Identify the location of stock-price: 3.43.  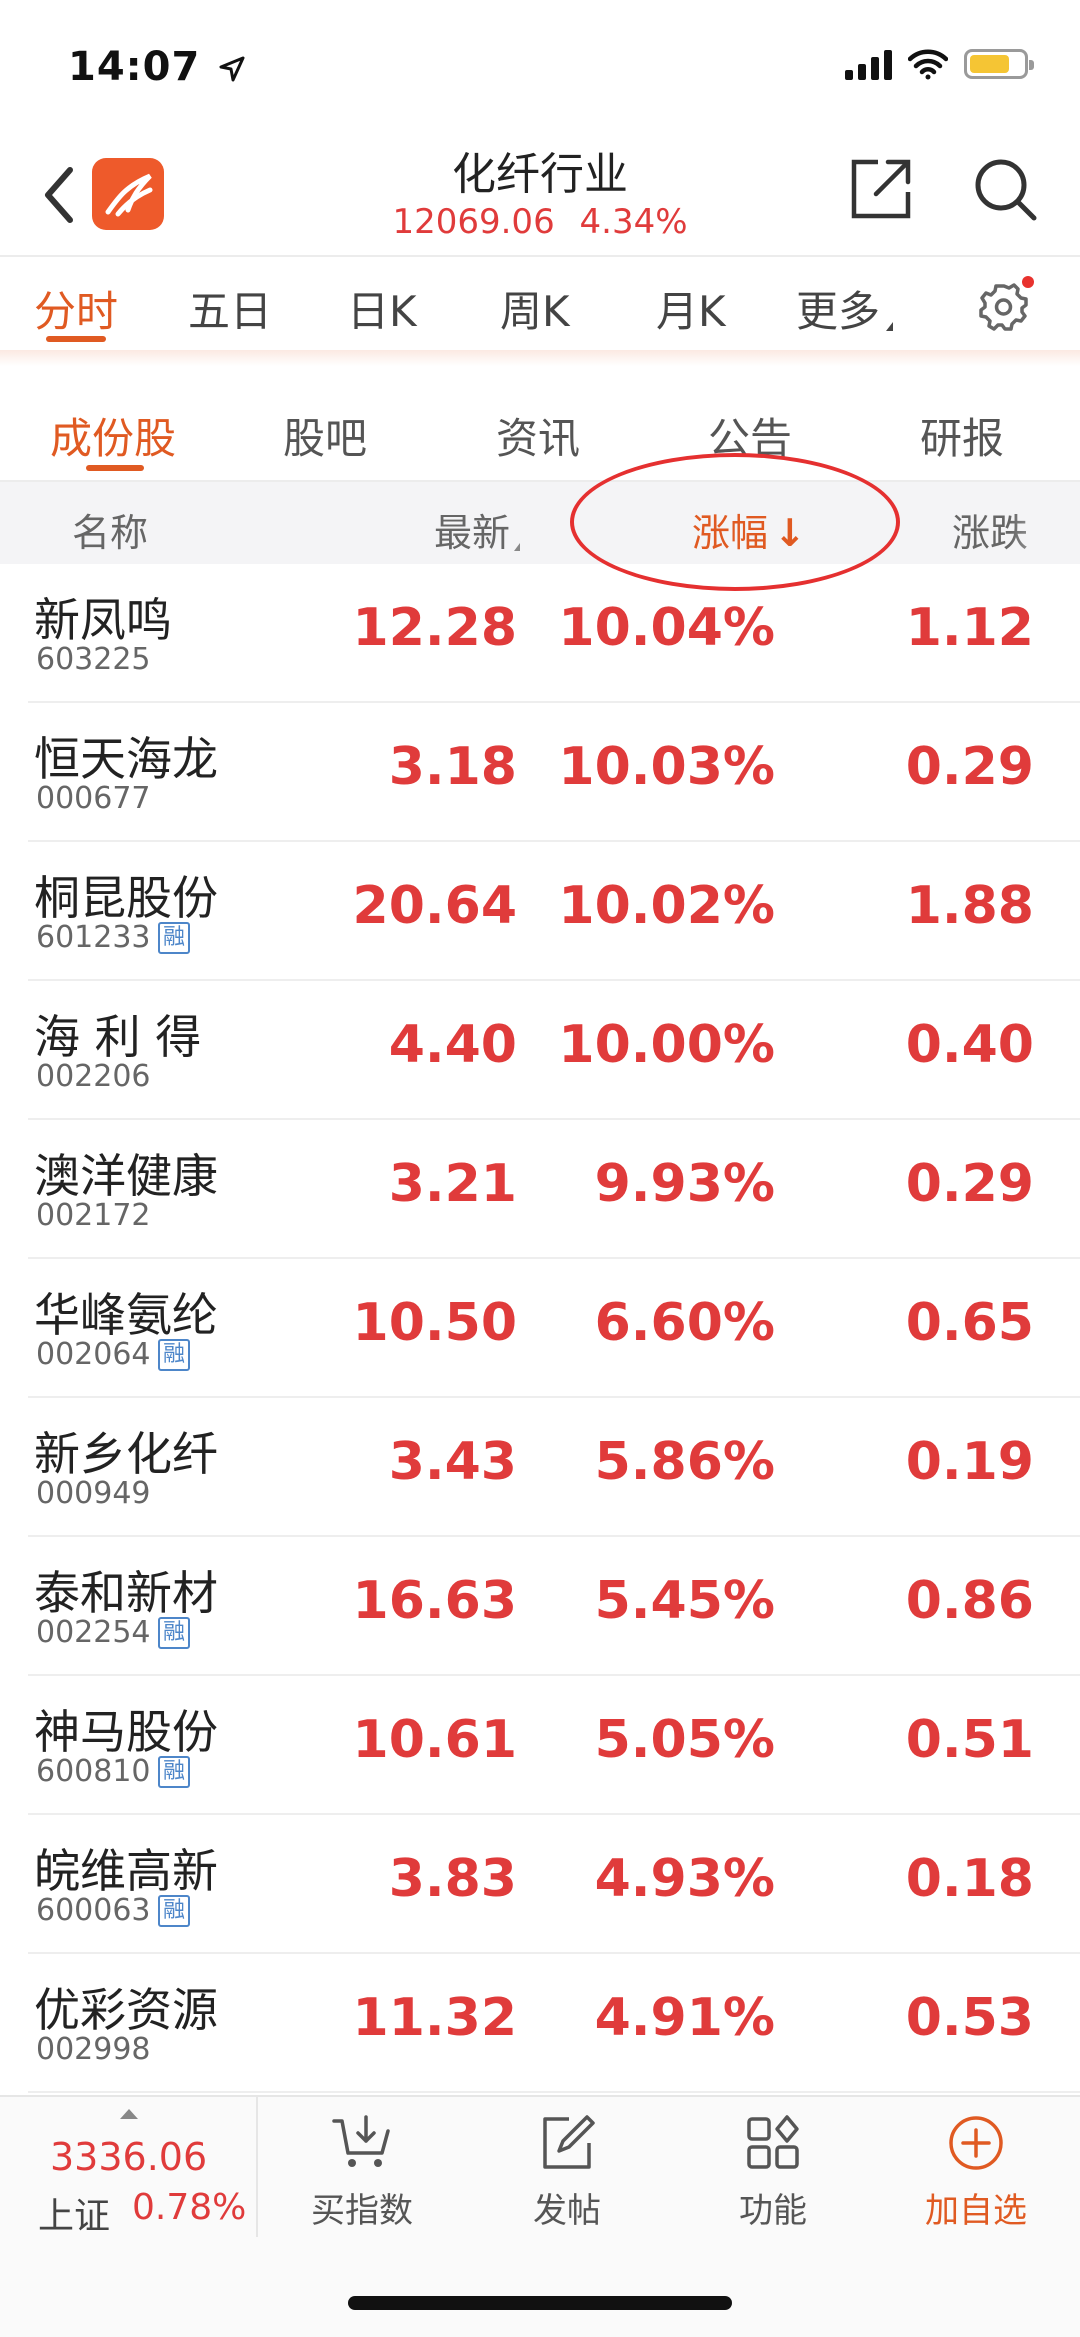
(452, 1462).